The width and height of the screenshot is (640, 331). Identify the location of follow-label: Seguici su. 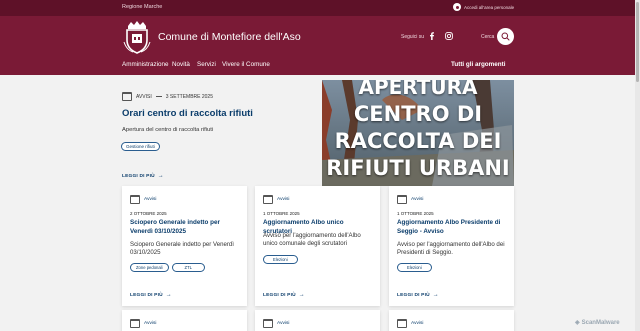
(413, 37).